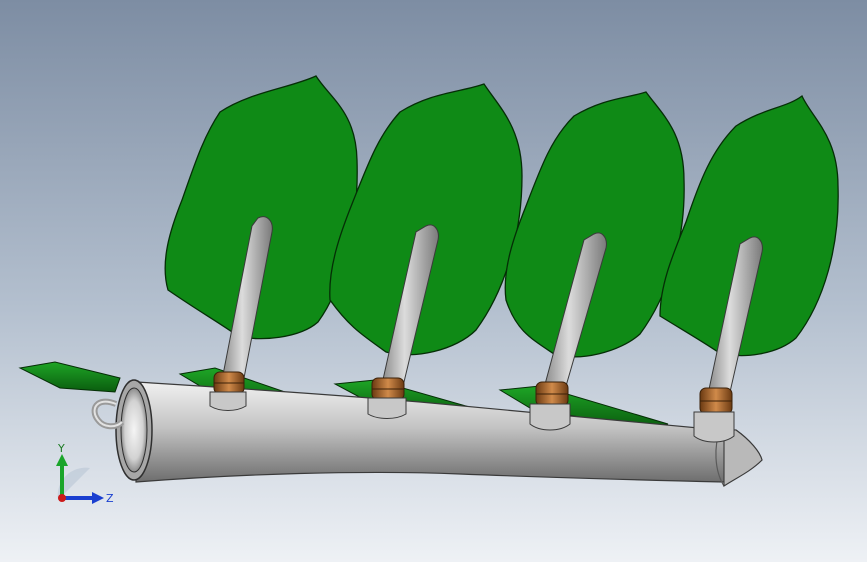  What do you see at coordinates (85, 473) in the screenshot?
I see `coordinate-triad: Y Z` at bounding box center [85, 473].